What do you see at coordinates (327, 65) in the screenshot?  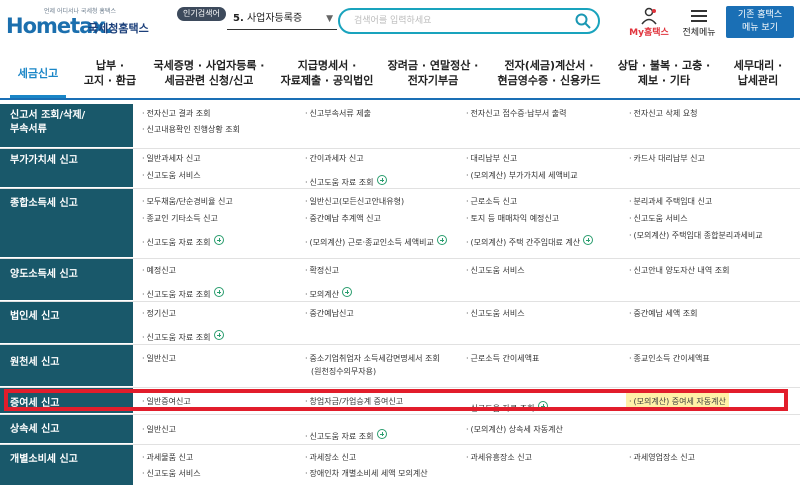 I see `nav-label: 지급명세서 ·` at bounding box center [327, 65].